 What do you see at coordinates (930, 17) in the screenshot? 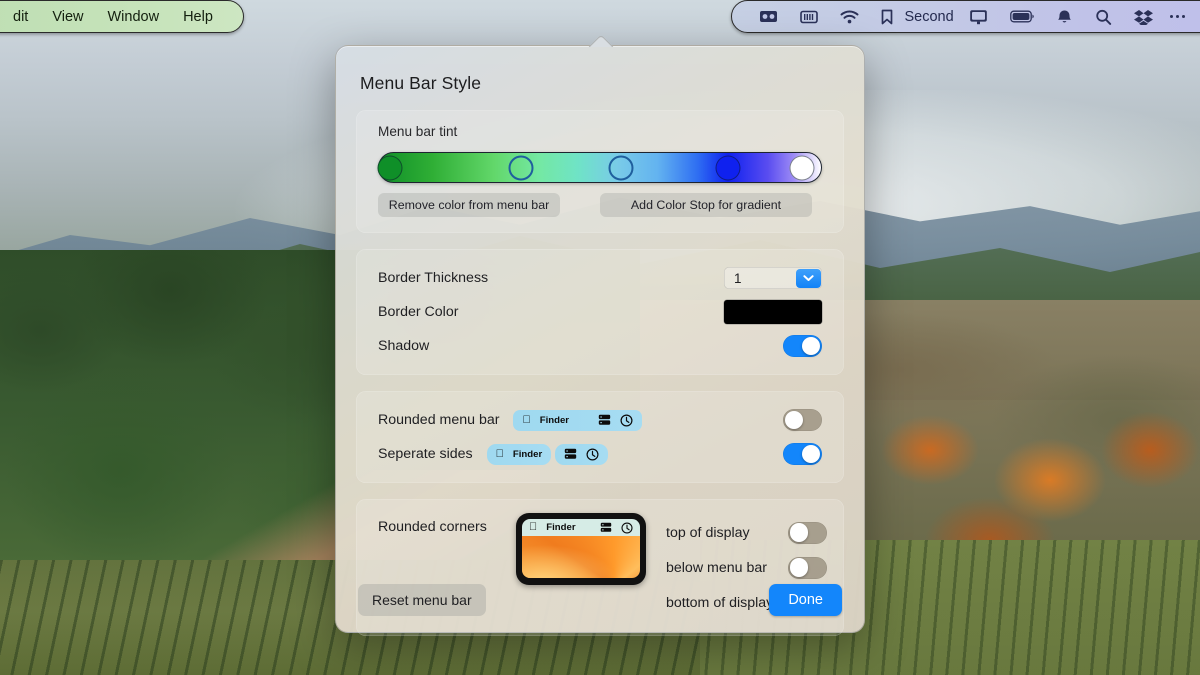
I see `menu-bar-second-label: Second` at bounding box center [930, 17].